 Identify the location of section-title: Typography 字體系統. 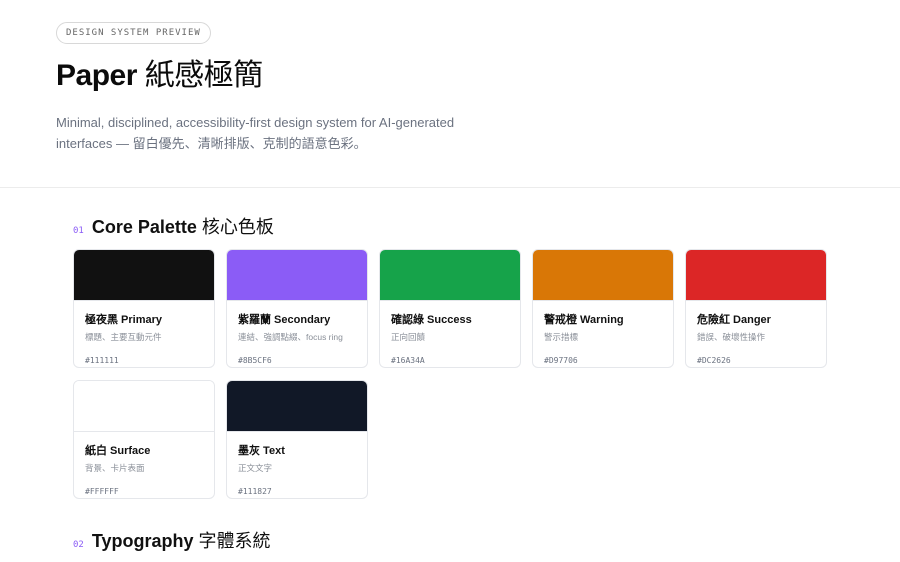
(181, 540).